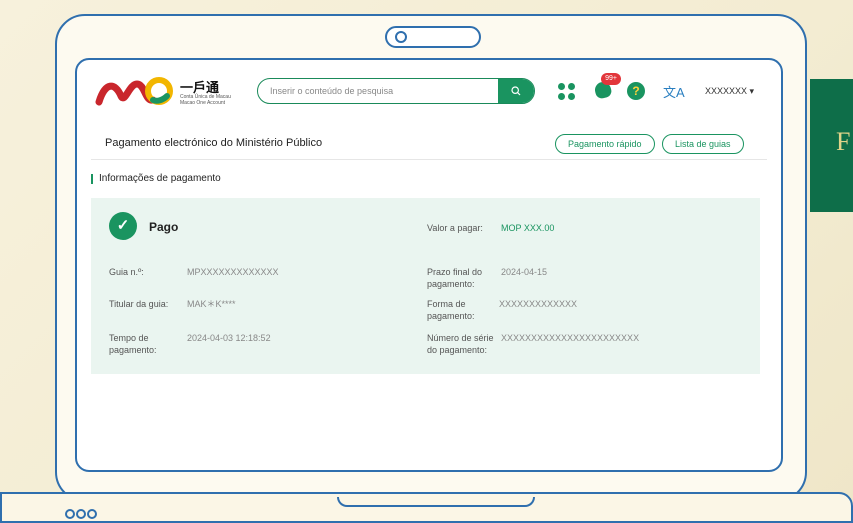  I want to click on method-label-line2: pagamento:, so click(451, 316).